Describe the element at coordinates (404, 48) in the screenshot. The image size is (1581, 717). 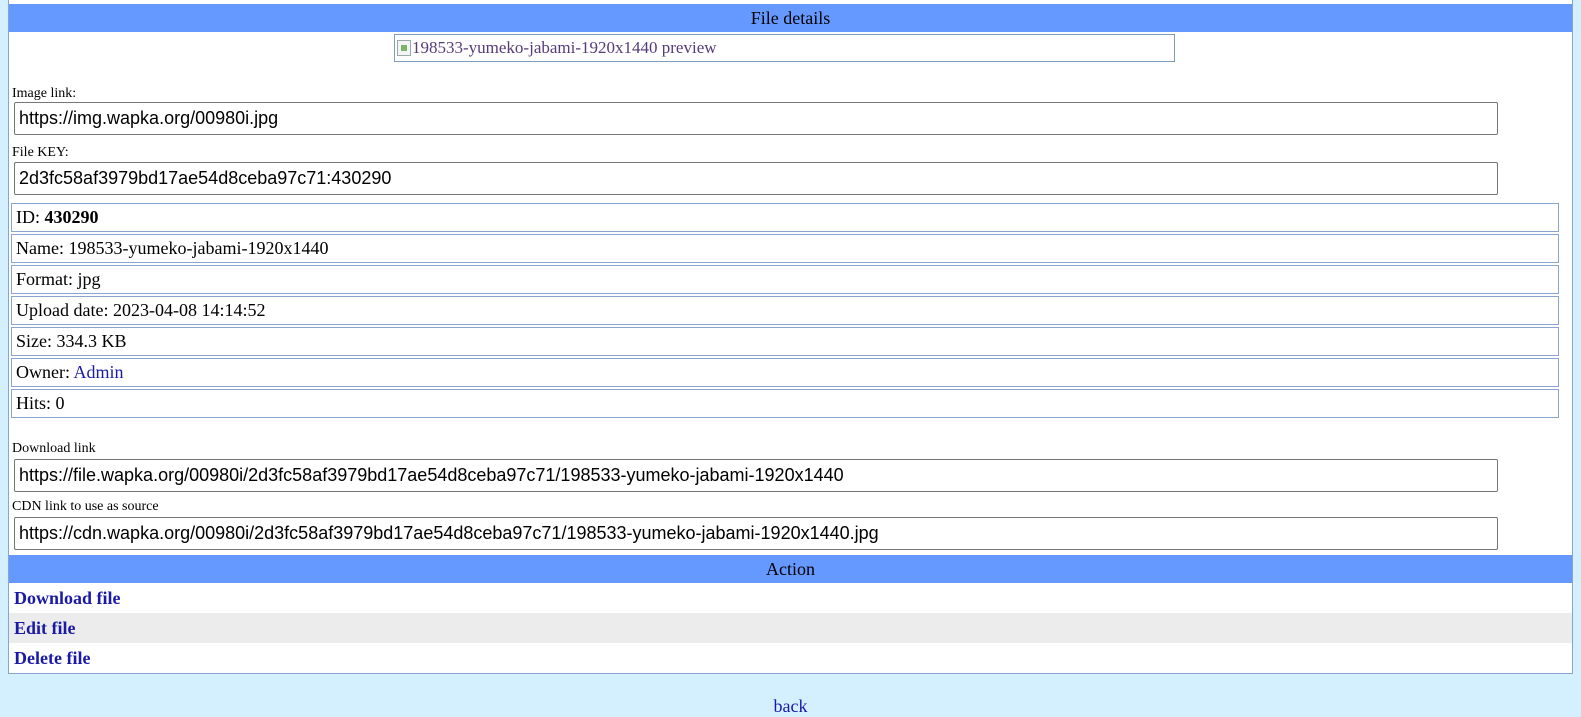
I see `broken-image-icon` at that location.